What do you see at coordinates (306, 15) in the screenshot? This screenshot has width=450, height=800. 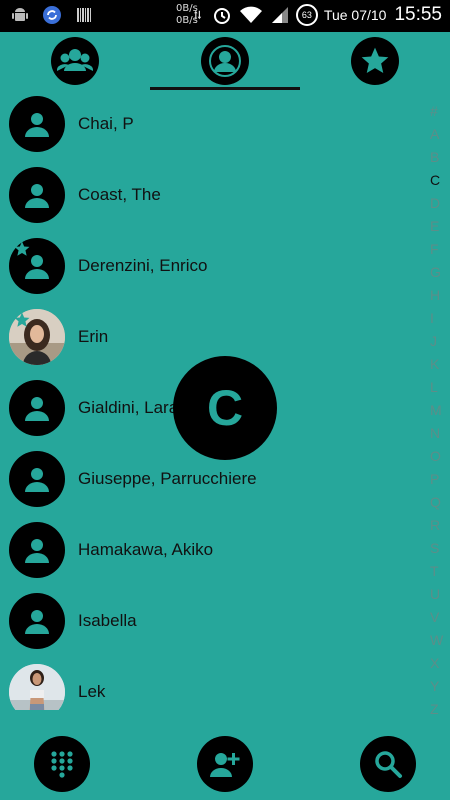 I see `battery-icon: 63` at bounding box center [306, 15].